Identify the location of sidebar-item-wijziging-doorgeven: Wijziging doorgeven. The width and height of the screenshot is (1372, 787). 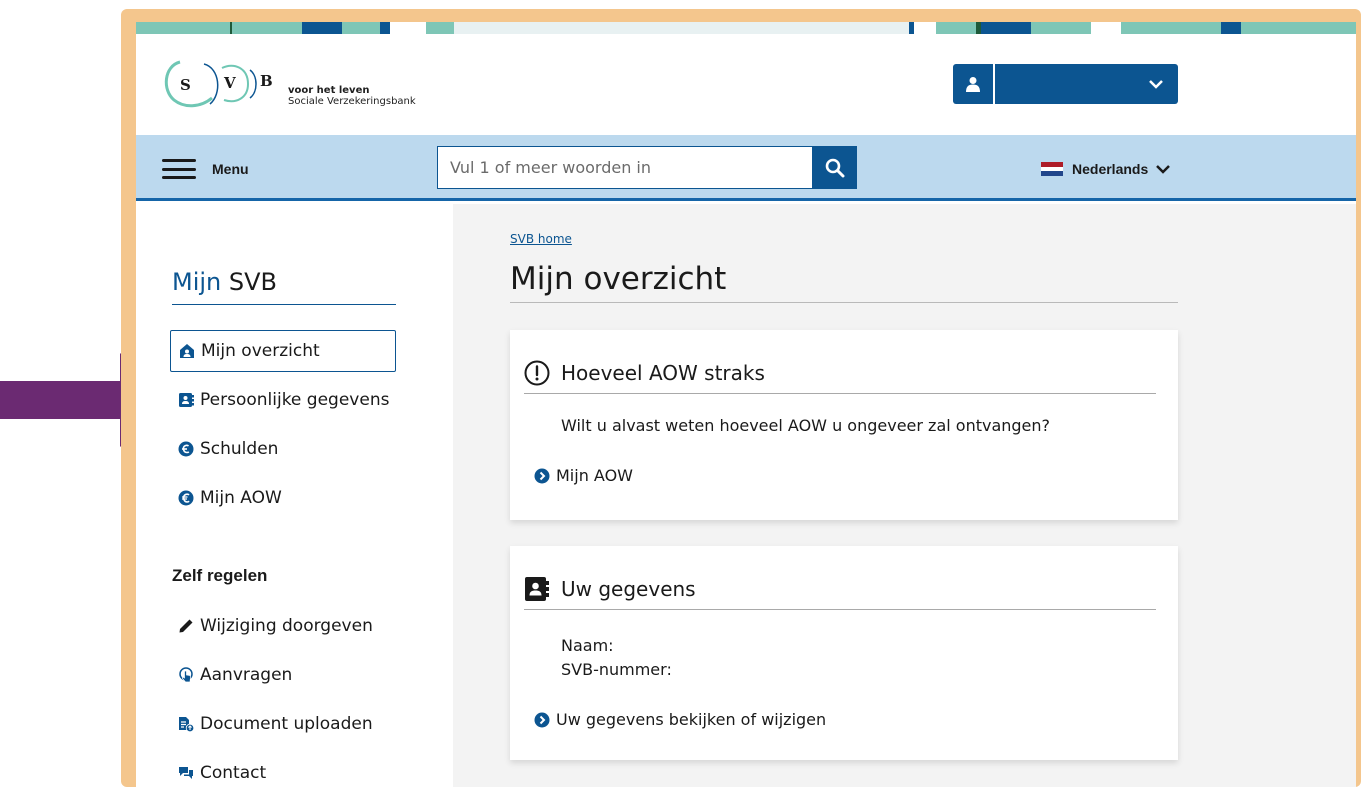
(283, 626).